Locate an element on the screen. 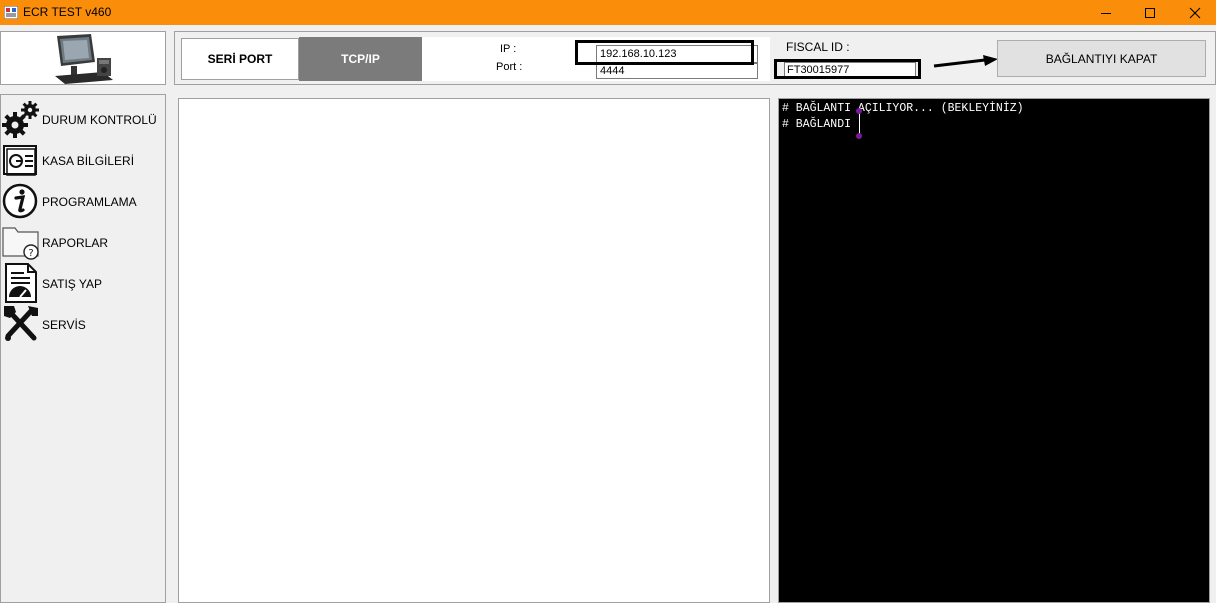 Image resolution: width=1216 pixels, height=603 pixels. tab-tcp-ip: TCP/IP is located at coordinates (360, 59).